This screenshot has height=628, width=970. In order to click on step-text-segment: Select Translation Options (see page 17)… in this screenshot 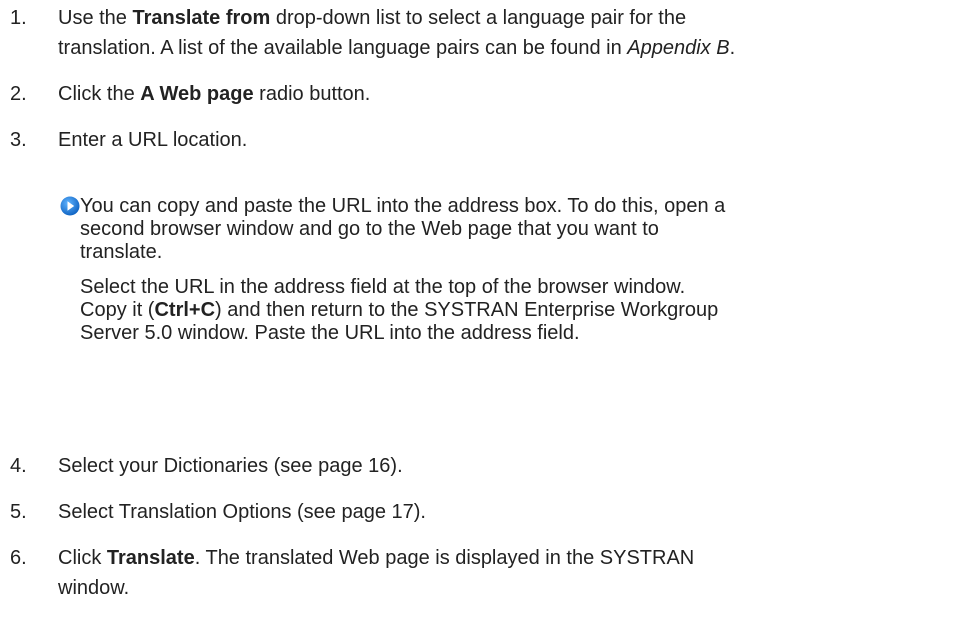, I will do `click(242, 512)`.